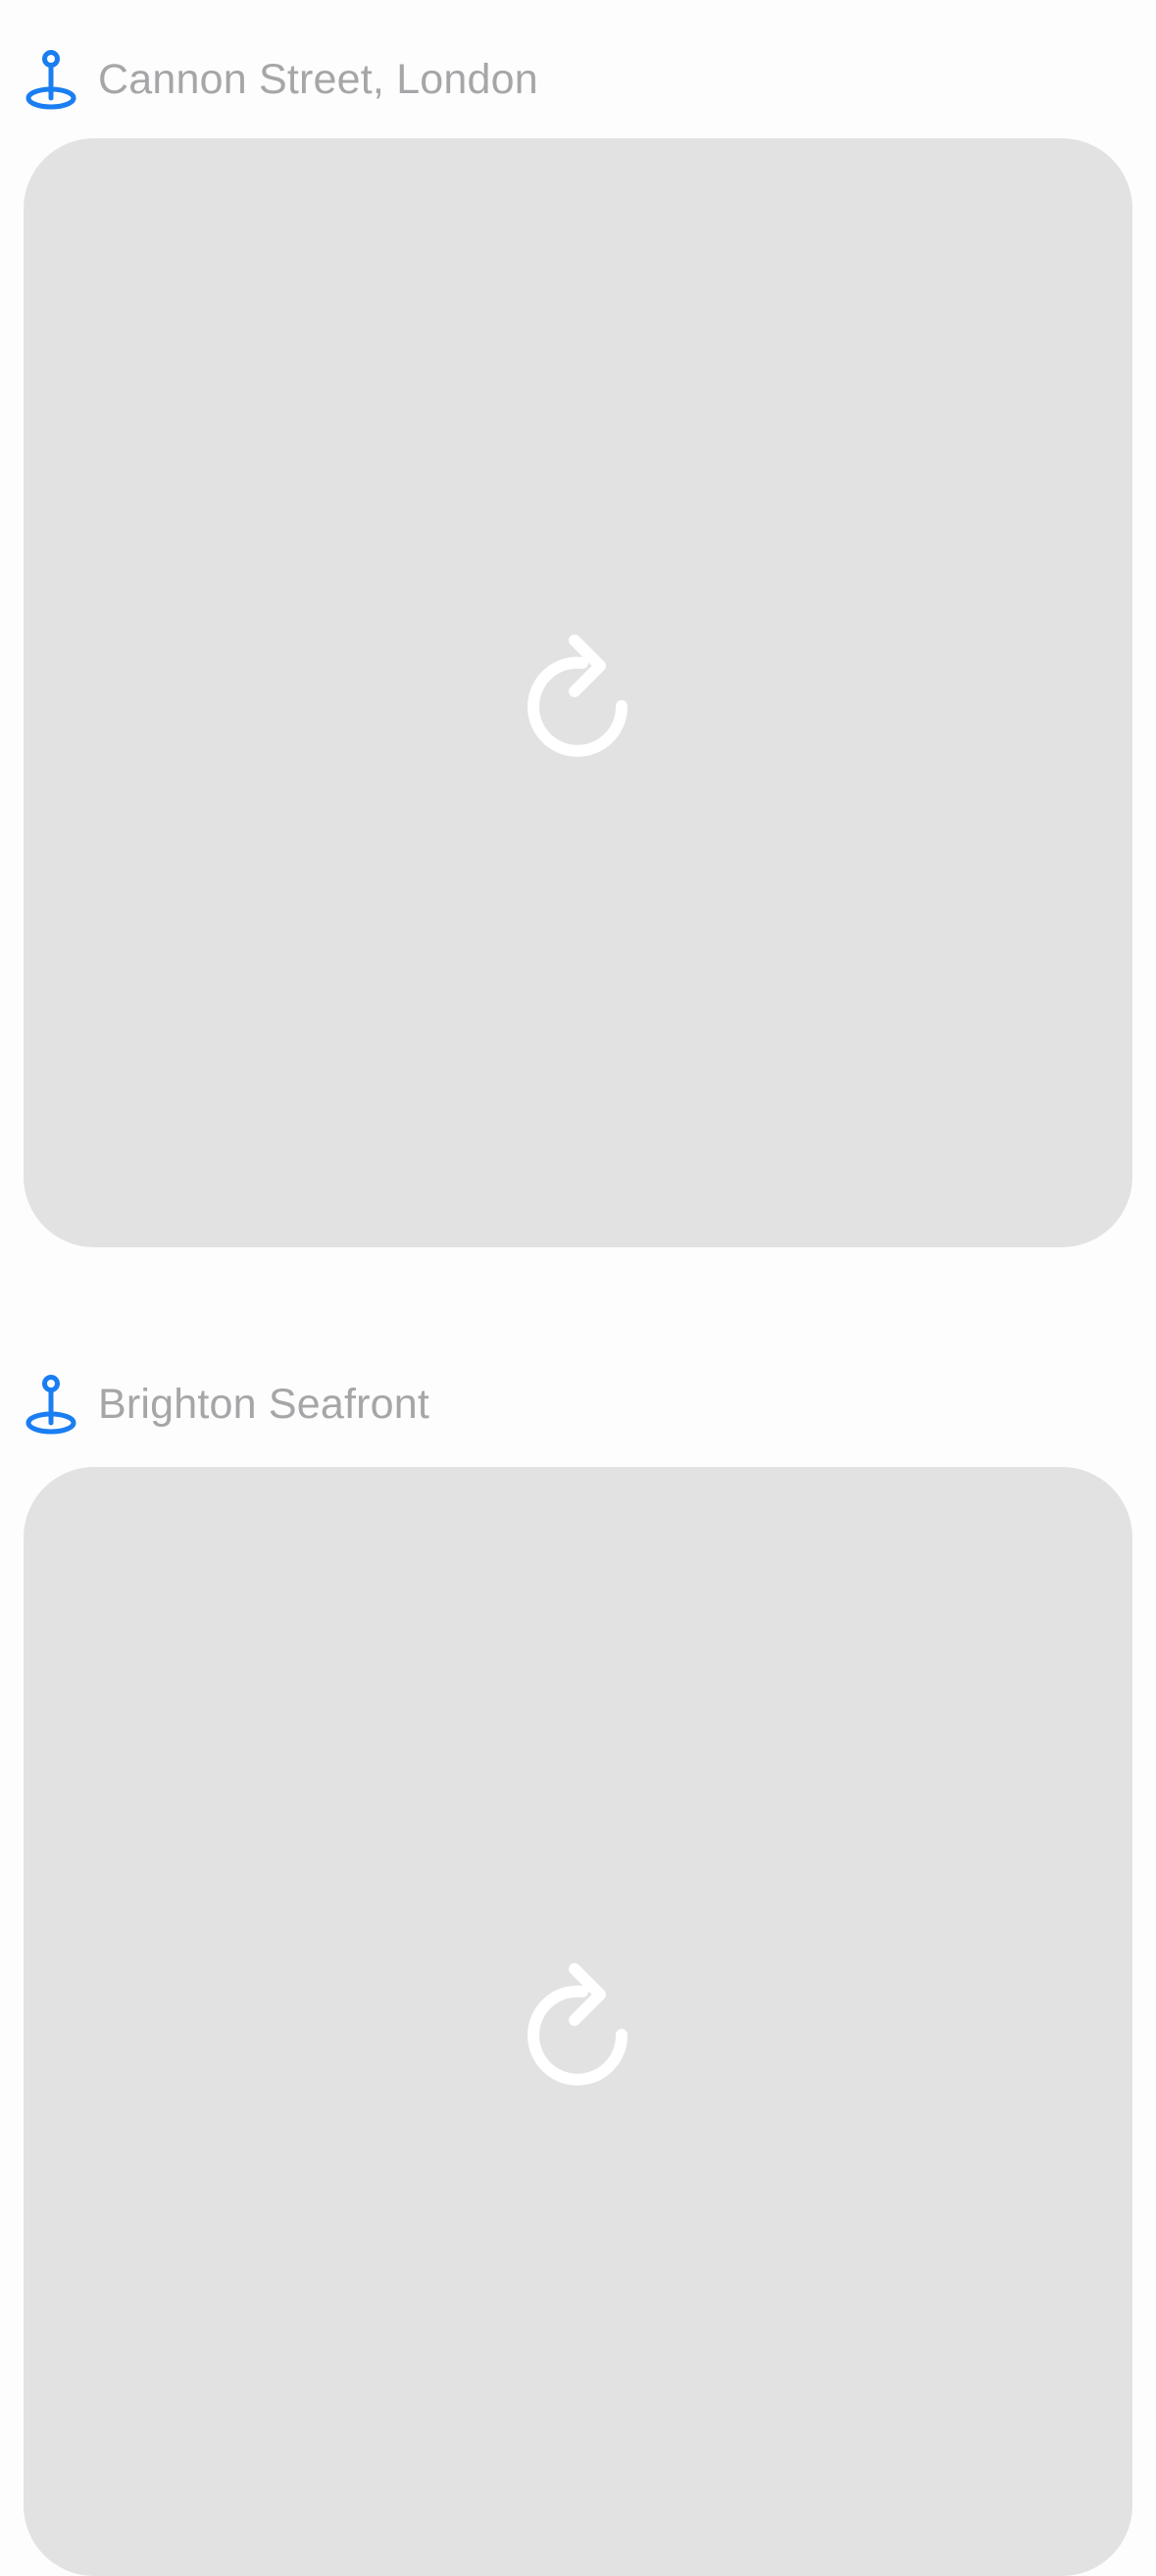 This screenshot has width=1156, height=2576. I want to click on post-location: Cannon Street, London, so click(281, 79).